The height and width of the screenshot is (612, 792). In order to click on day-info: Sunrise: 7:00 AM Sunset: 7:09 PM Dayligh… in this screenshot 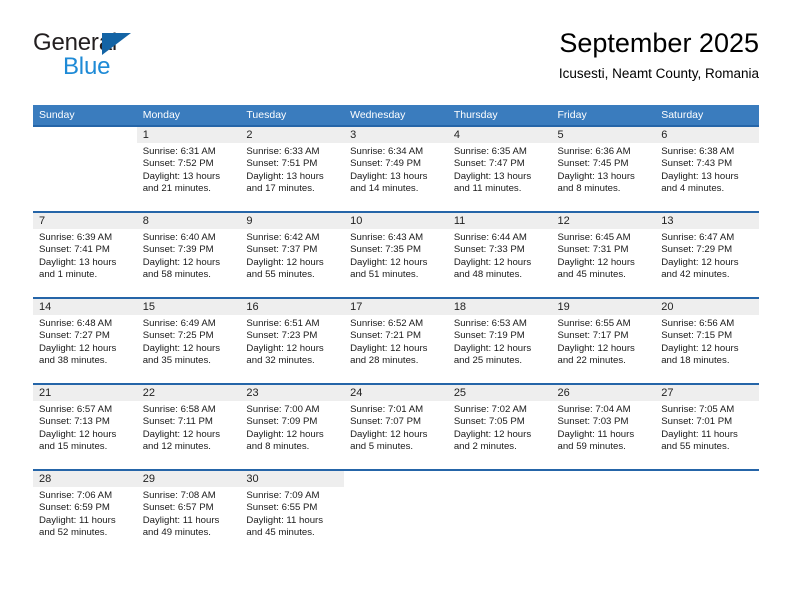, I will do `click(292, 427)`.